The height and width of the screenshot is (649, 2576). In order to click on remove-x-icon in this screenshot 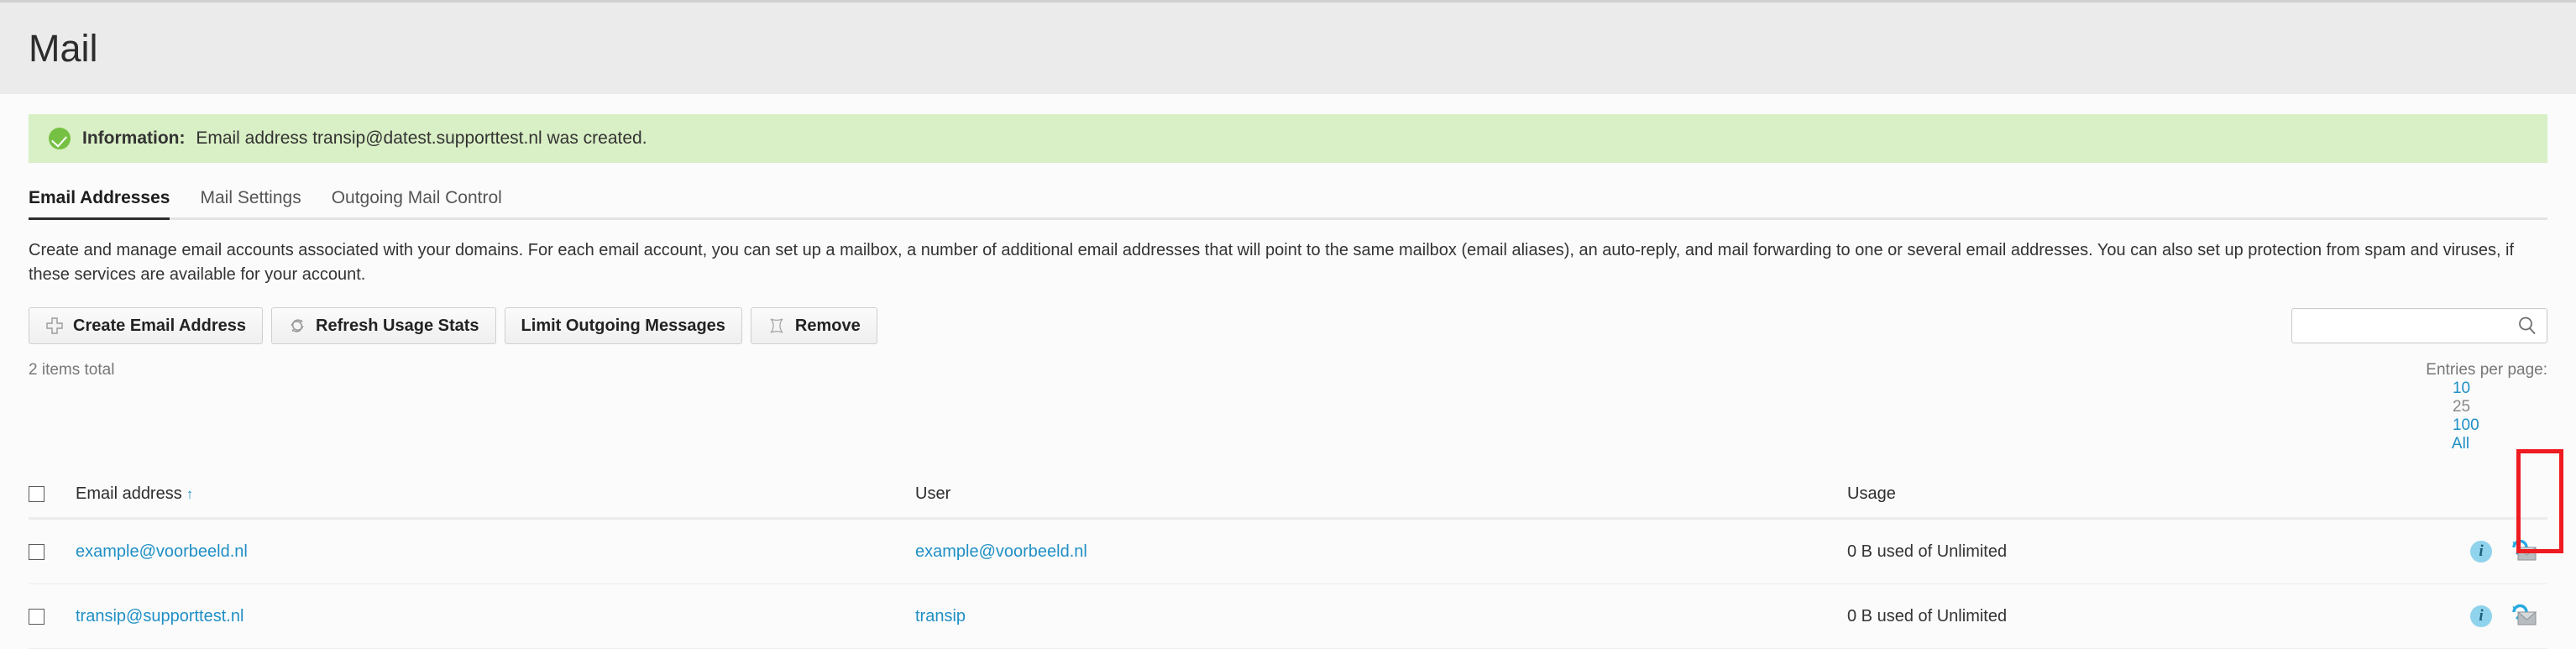, I will do `click(776, 326)`.